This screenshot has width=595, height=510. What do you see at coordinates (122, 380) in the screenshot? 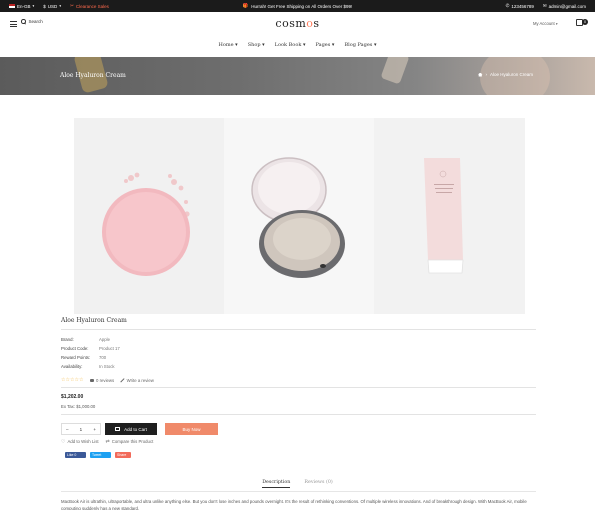
I see `pencil-icon` at bounding box center [122, 380].